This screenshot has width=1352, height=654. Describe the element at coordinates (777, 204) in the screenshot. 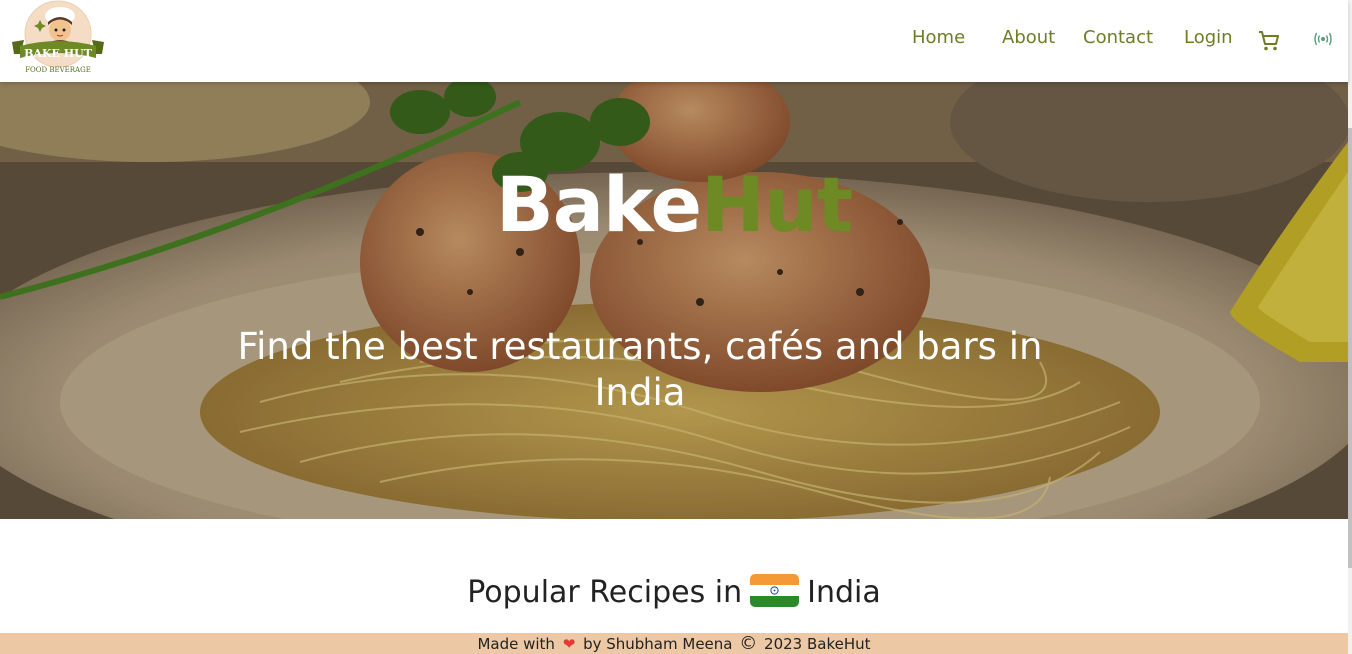

I see `hero-title-hut: Hut` at that location.